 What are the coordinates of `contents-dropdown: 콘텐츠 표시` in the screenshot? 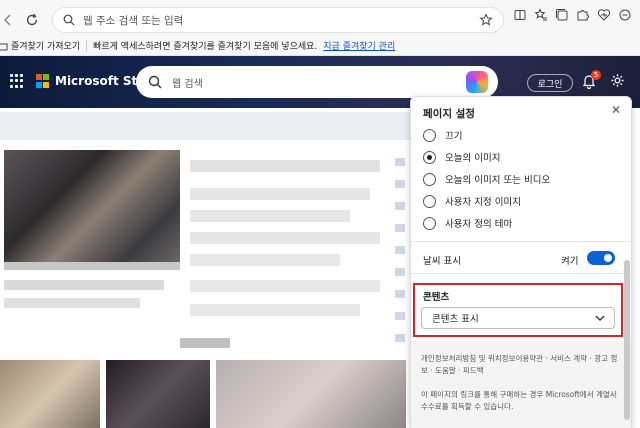 It's located at (518, 318).